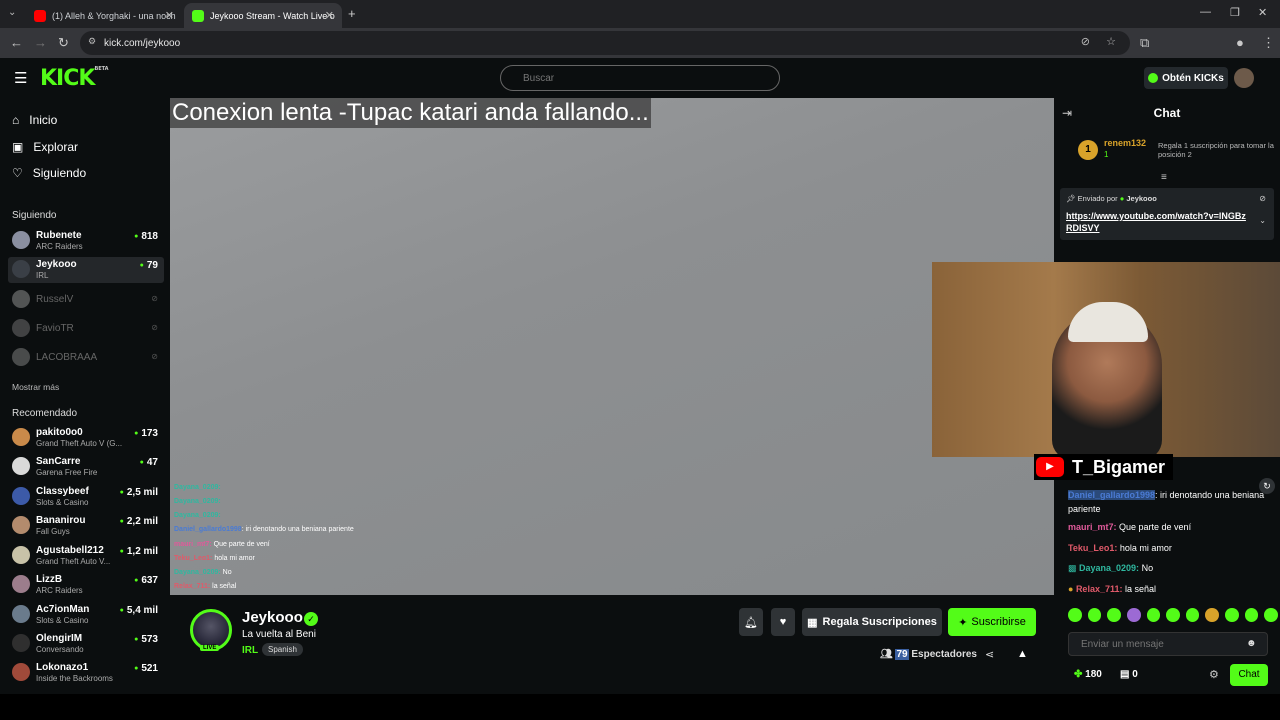 The height and width of the screenshot is (720, 1280). What do you see at coordinates (139, 492) in the screenshot?
I see `viewer-count: 2,5 mil` at bounding box center [139, 492].